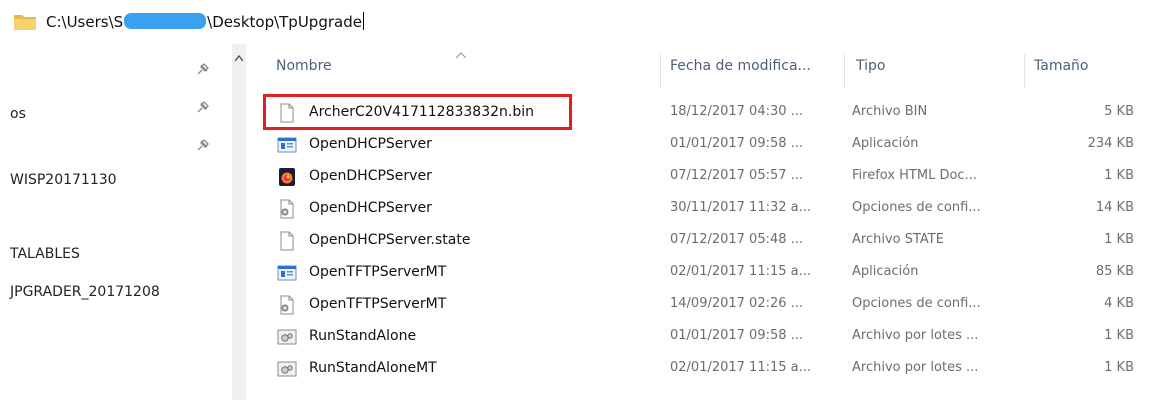 This screenshot has height=400, width=1155. What do you see at coordinates (287, 177) in the screenshot?
I see `firefox-html-icon` at bounding box center [287, 177].